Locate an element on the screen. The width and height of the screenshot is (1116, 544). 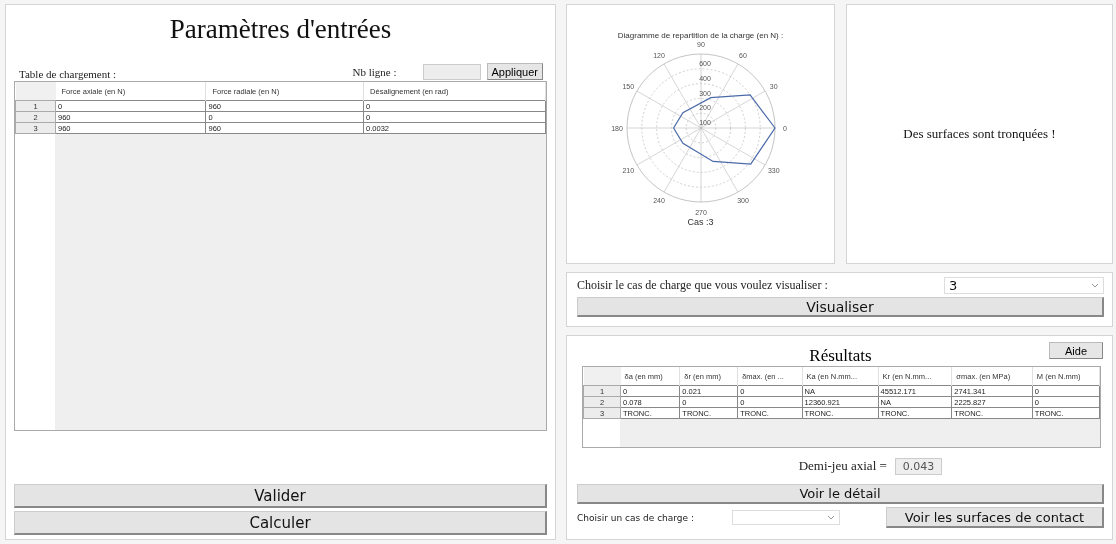
panel-title: Paramètres d'entrées is located at coordinates (280, 30).